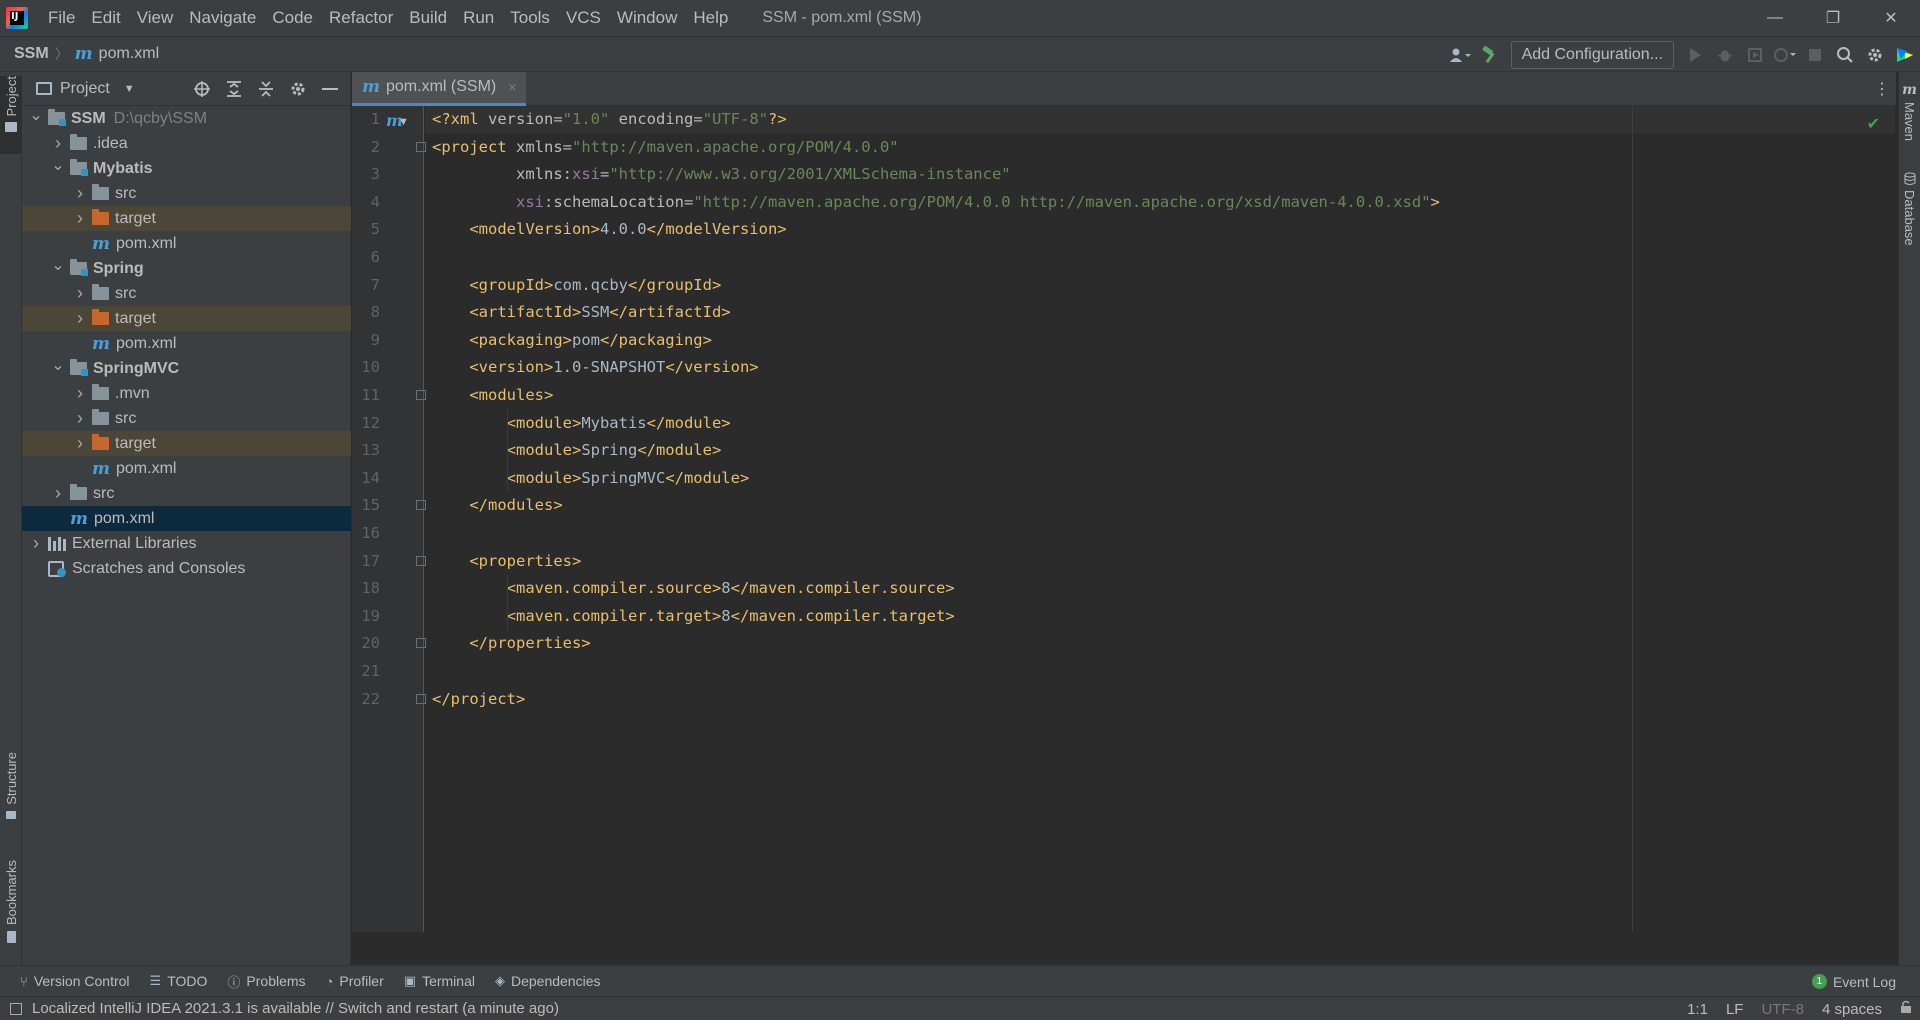 Image resolution: width=1920 pixels, height=1020 pixels. I want to click on run-icon, so click(1695, 55).